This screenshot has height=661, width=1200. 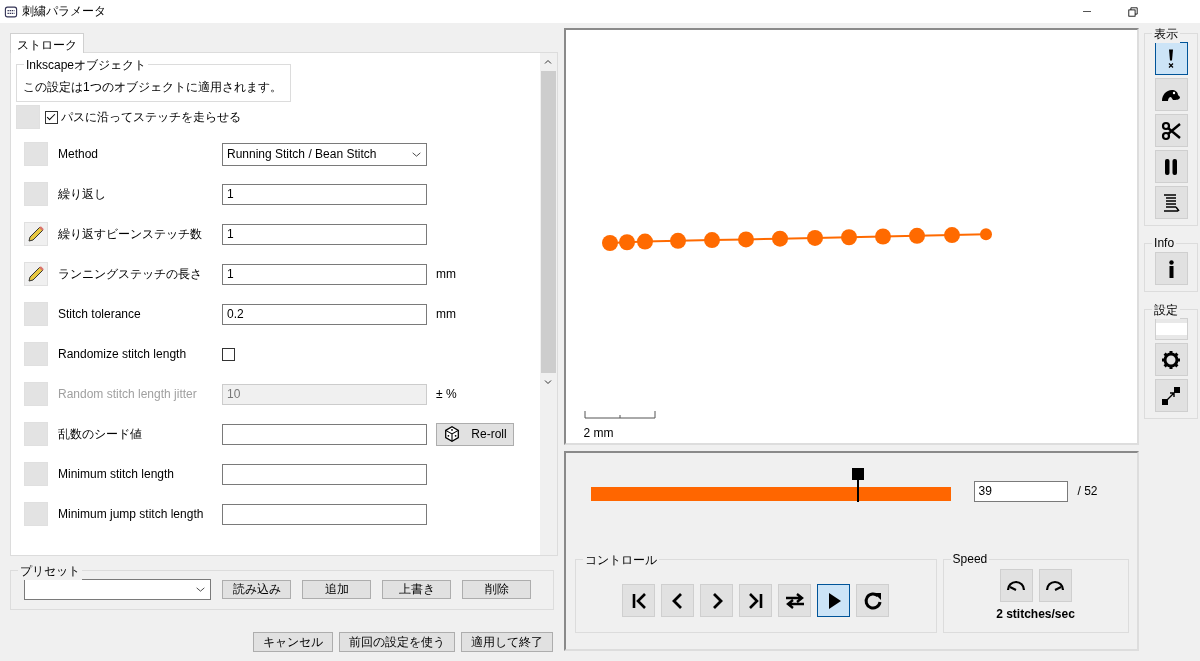 What do you see at coordinates (1171, 130) in the screenshot?
I see `scissors-icon` at bounding box center [1171, 130].